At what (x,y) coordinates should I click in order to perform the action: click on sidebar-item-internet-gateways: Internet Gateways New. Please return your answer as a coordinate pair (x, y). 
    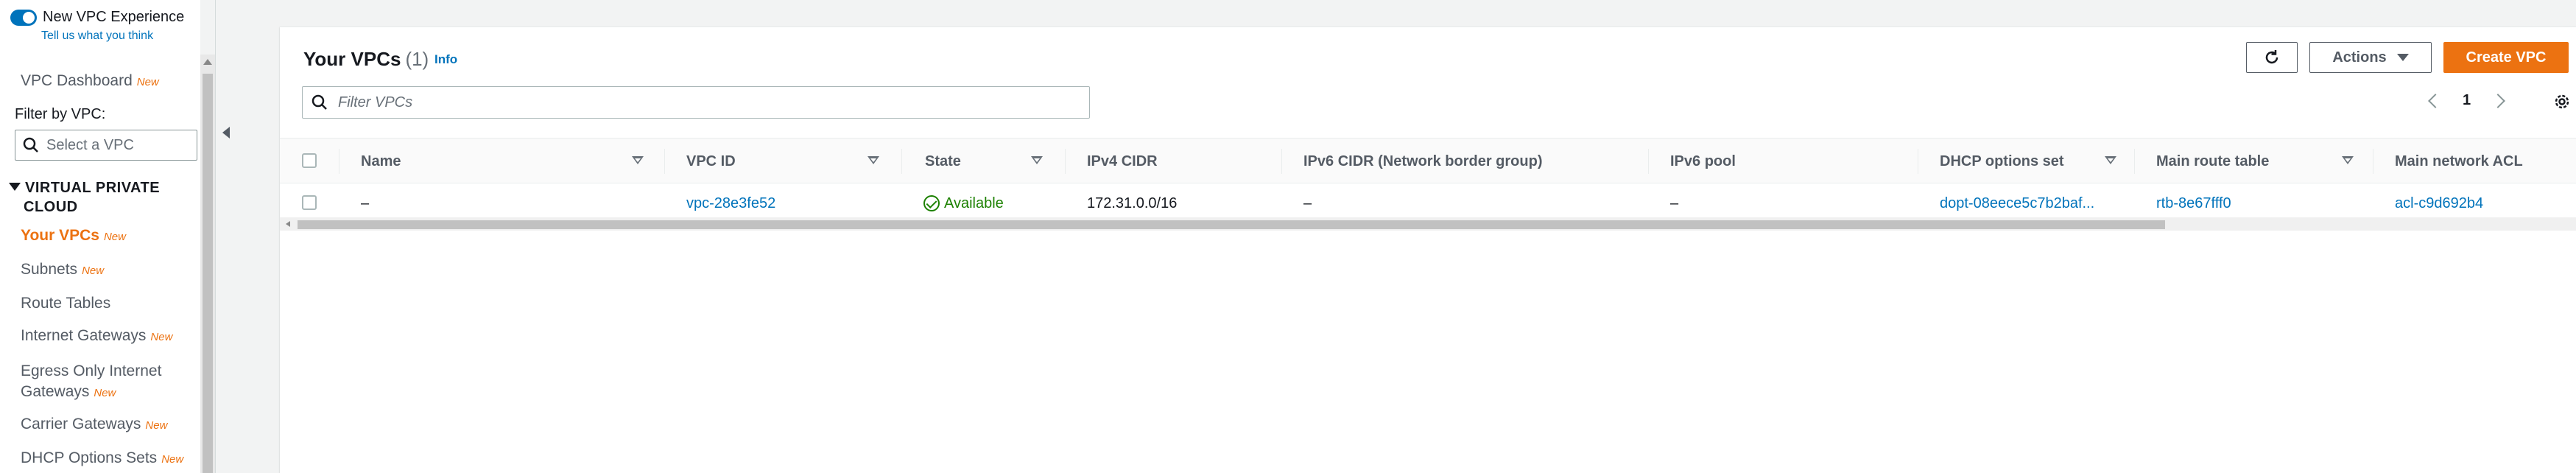
    Looking at the image, I should click on (96, 336).